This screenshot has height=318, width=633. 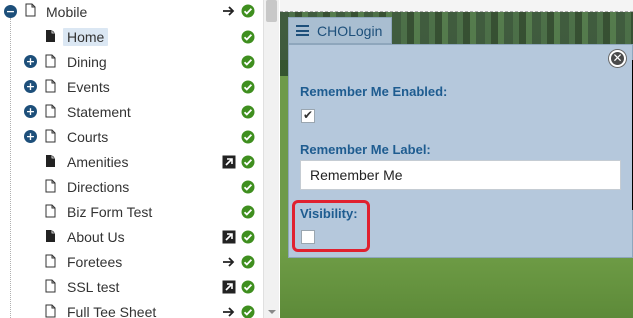 I want to click on tree-root-mobile: − Mobile, so click(x=131, y=12).